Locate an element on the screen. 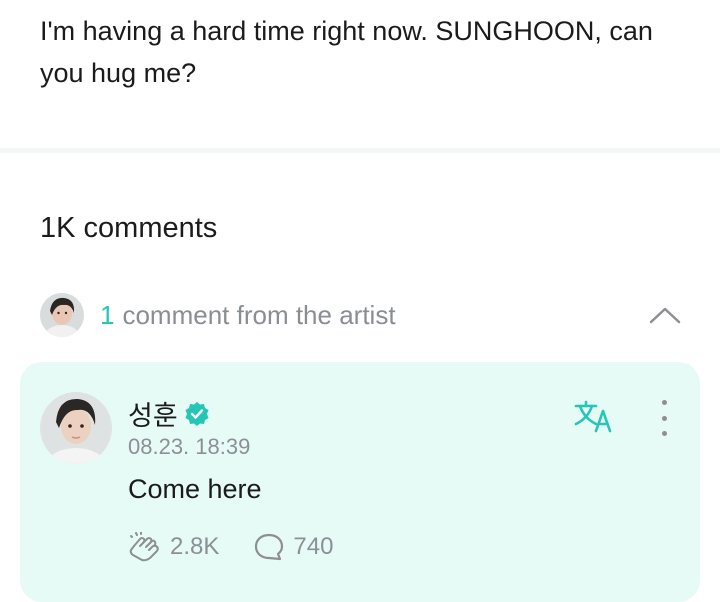  artist-avatar is located at coordinates (76, 428).